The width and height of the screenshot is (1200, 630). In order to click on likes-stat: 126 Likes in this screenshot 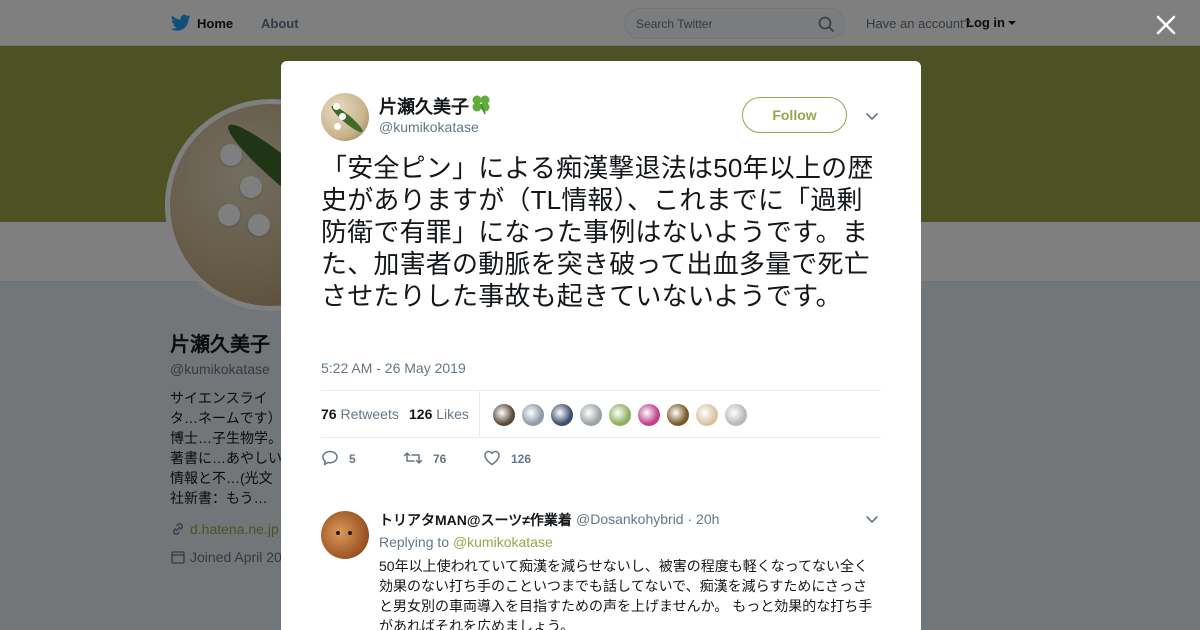, I will do `click(439, 414)`.